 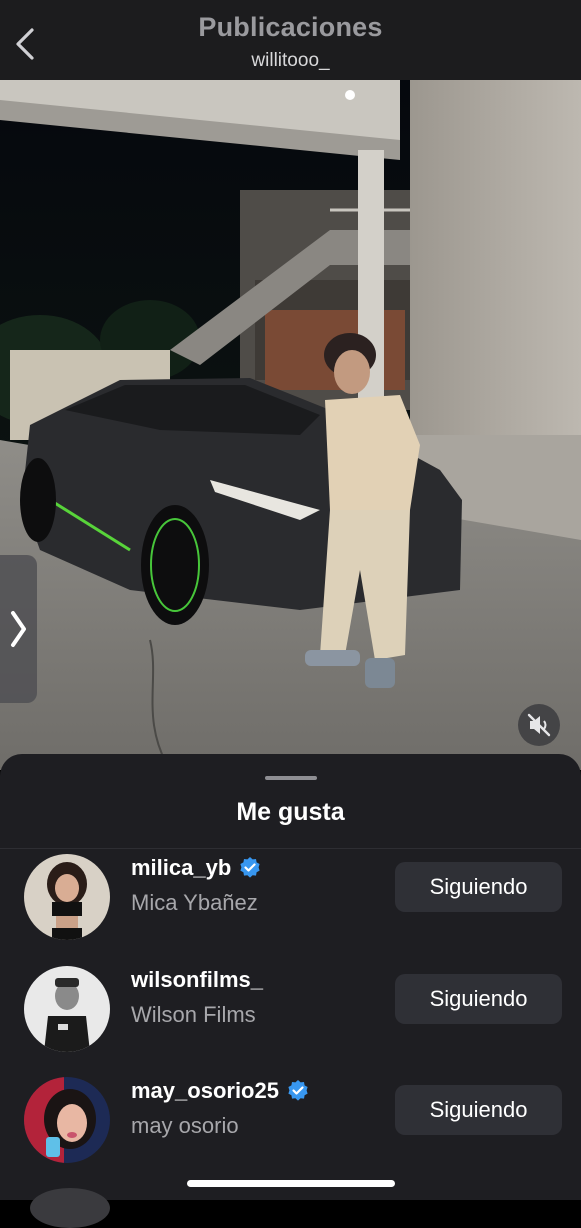 I want to click on next-post-handle, so click(x=18, y=629).